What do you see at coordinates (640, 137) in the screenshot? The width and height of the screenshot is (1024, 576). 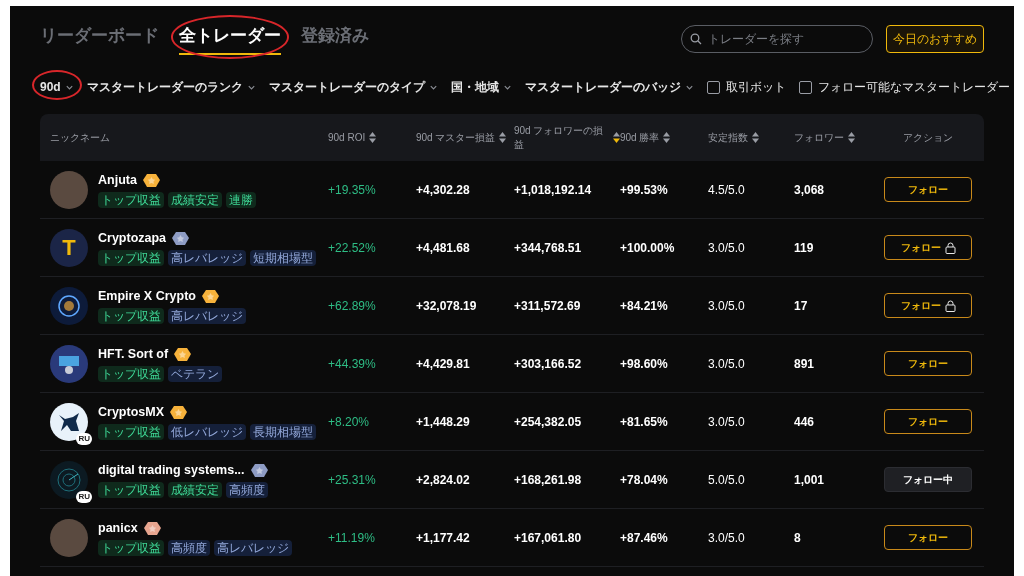 I see `column-header: 90d 勝率` at bounding box center [640, 137].